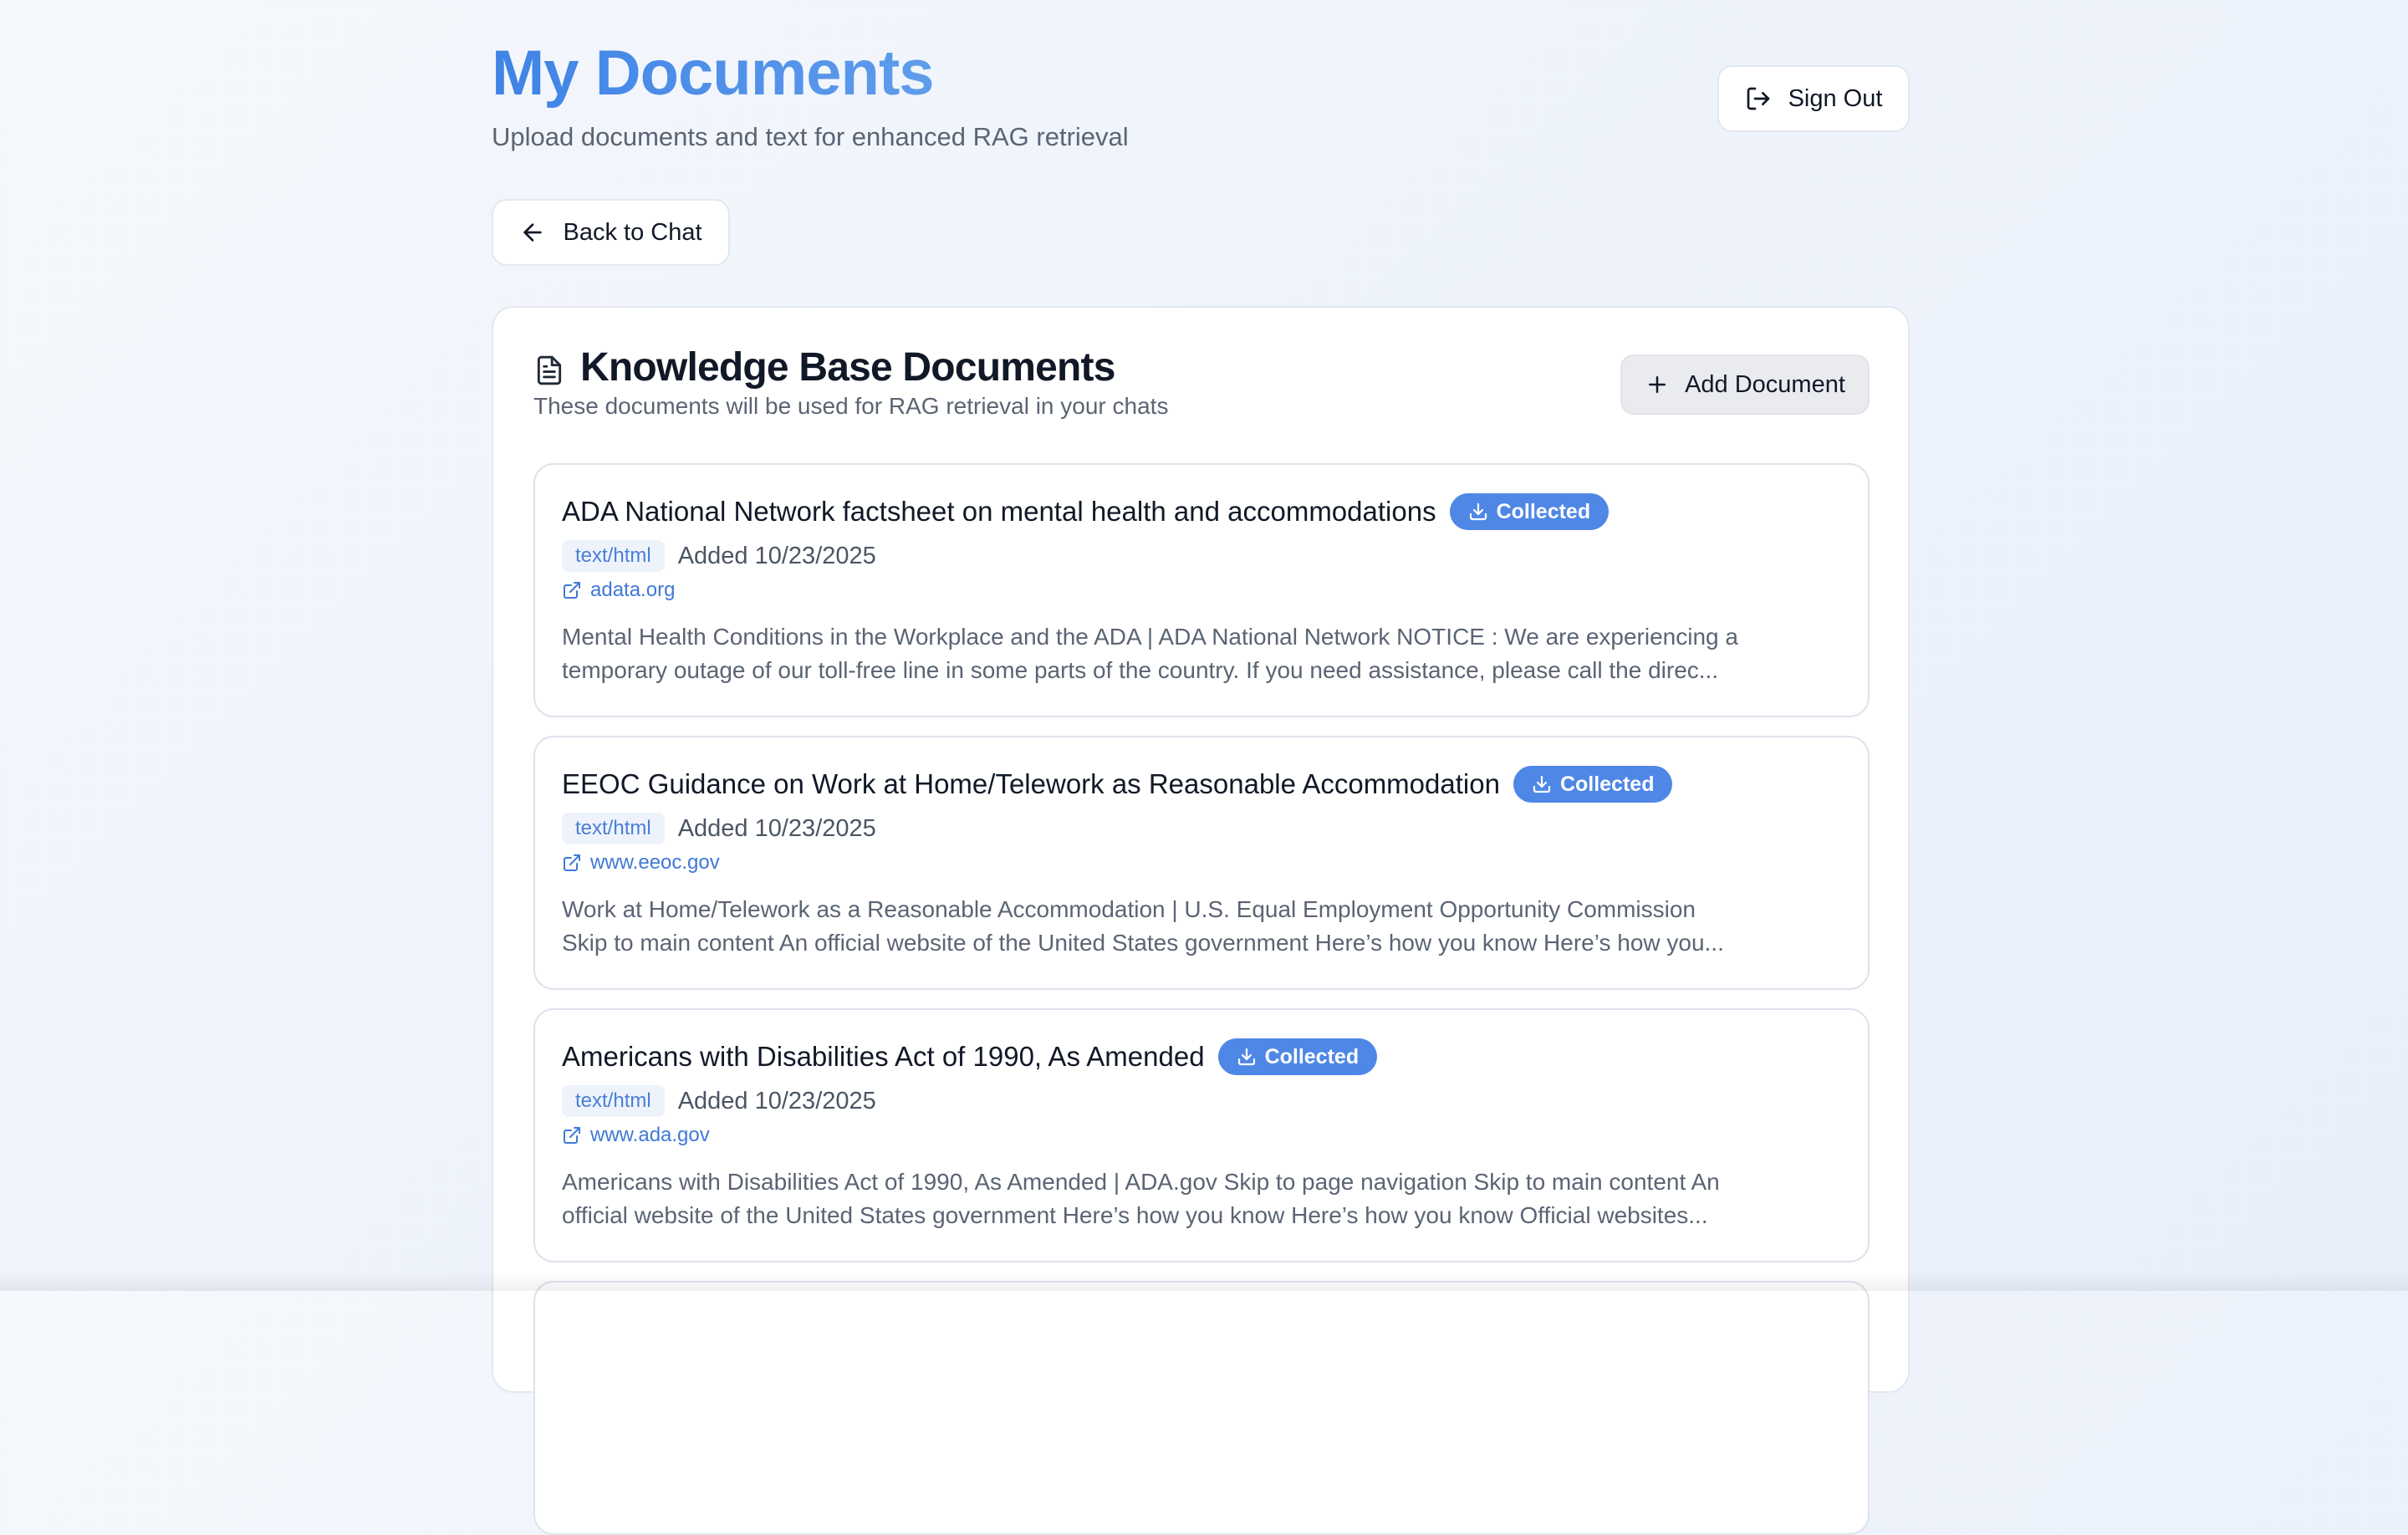 This screenshot has width=2408, height=1535. What do you see at coordinates (632, 232) in the screenshot?
I see `back-to-chat-label: Back to Chat` at bounding box center [632, 232].